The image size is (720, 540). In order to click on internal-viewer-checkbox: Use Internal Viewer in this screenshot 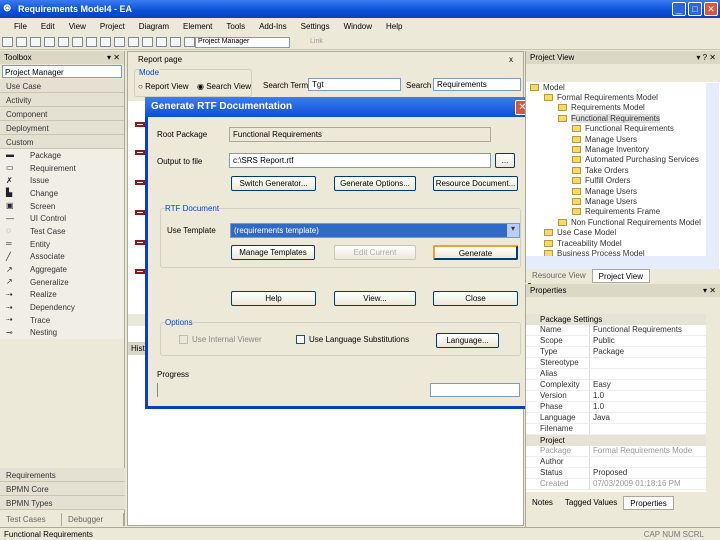, I will do `click(220, 339)`.